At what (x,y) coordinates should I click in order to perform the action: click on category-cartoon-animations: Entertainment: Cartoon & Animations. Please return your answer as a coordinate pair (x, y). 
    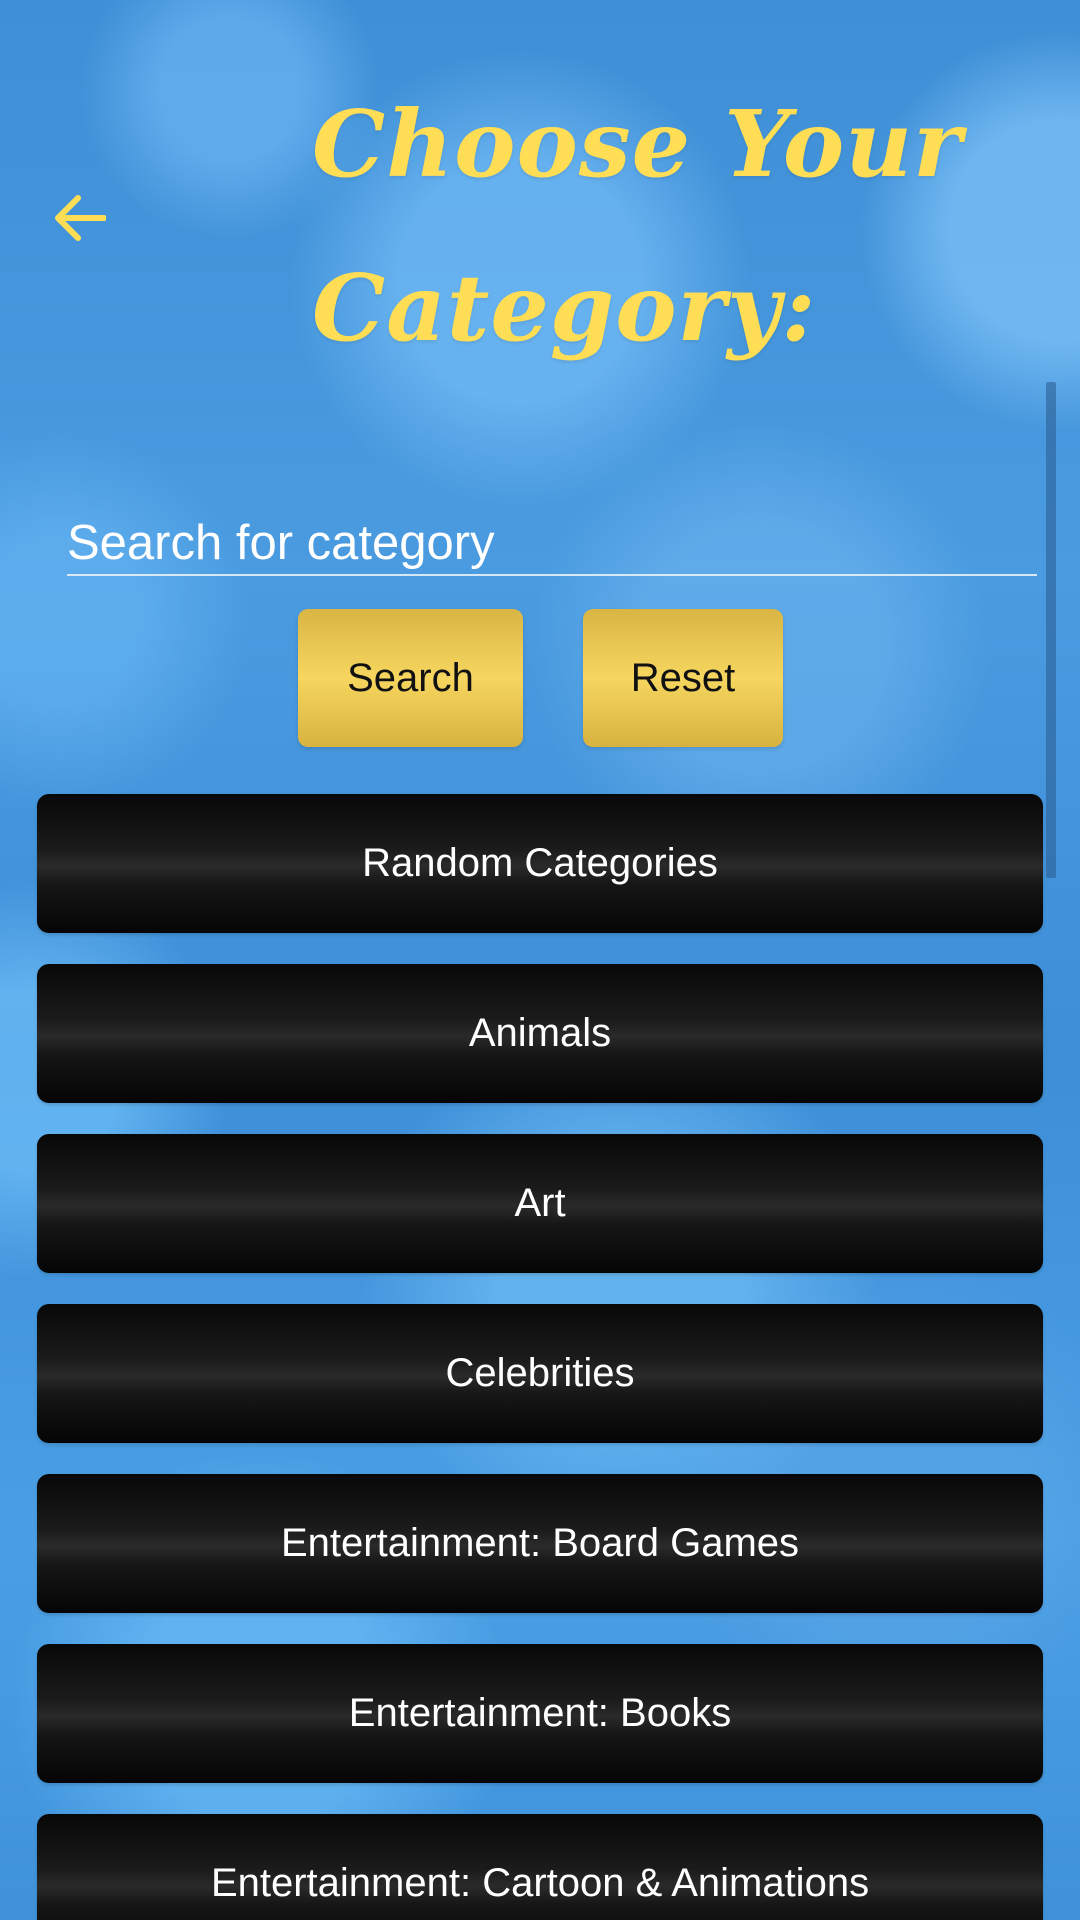
    Looking at the image, I should click on (540, 1867).